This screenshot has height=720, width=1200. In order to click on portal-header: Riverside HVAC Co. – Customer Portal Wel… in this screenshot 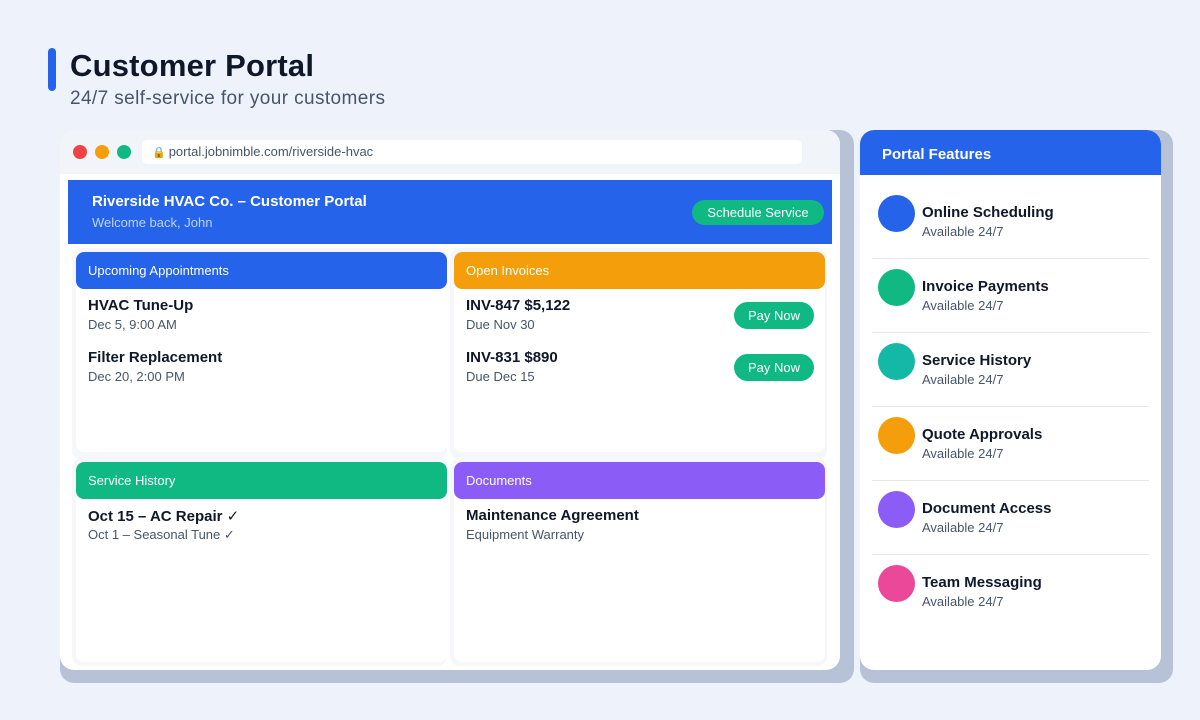, I will do `click(450, 212)`.